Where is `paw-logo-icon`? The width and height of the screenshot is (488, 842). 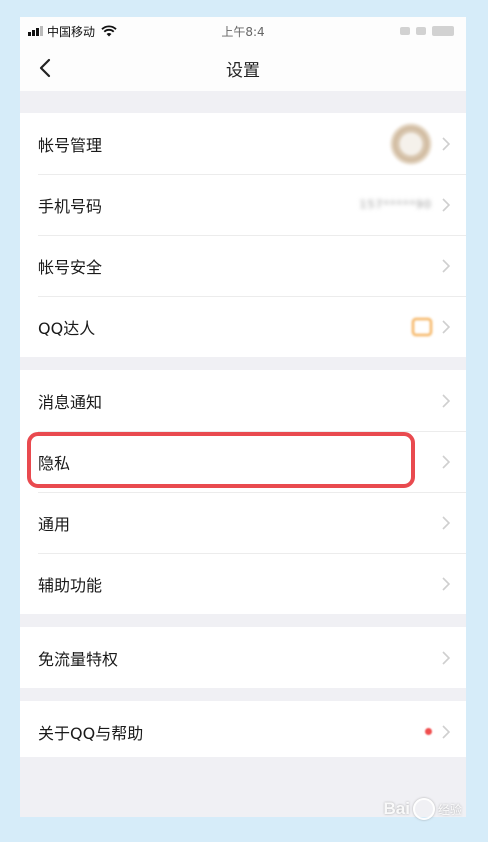
paw-logo-icon is located at coordinates (423, 809).